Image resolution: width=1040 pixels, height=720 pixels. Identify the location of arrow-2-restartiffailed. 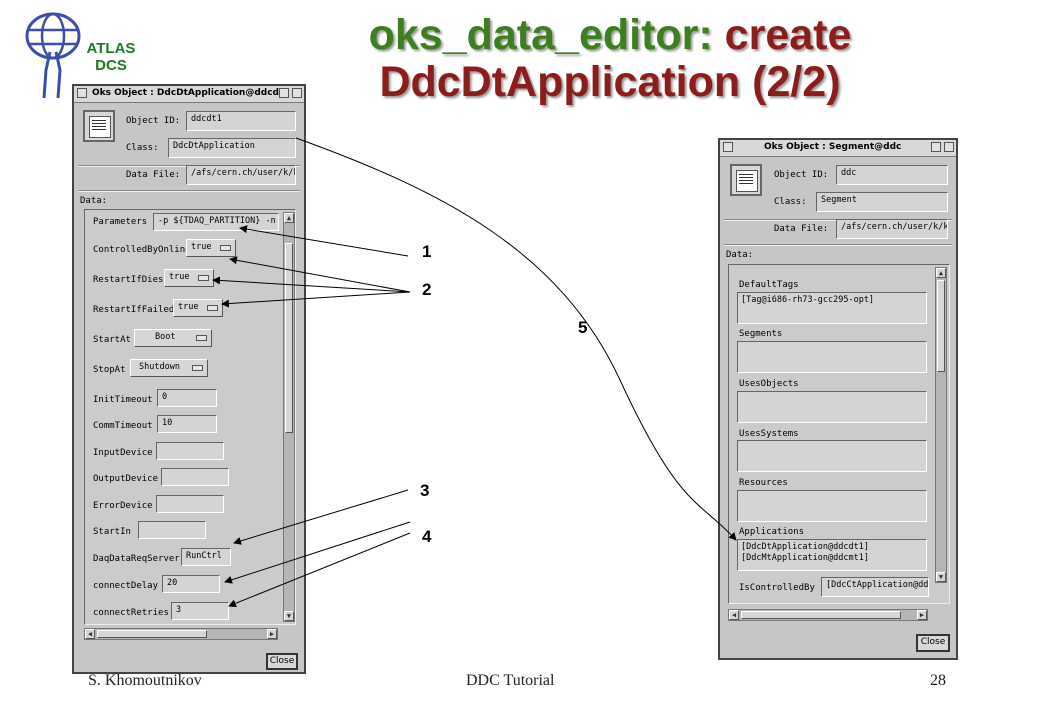
(316, 299).